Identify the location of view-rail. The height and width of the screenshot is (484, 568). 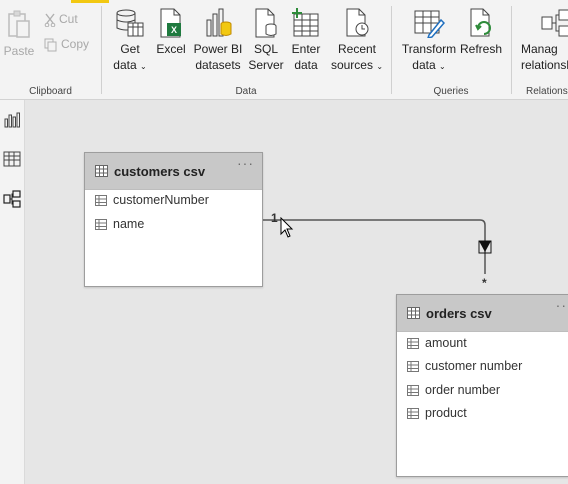
(12, 292).